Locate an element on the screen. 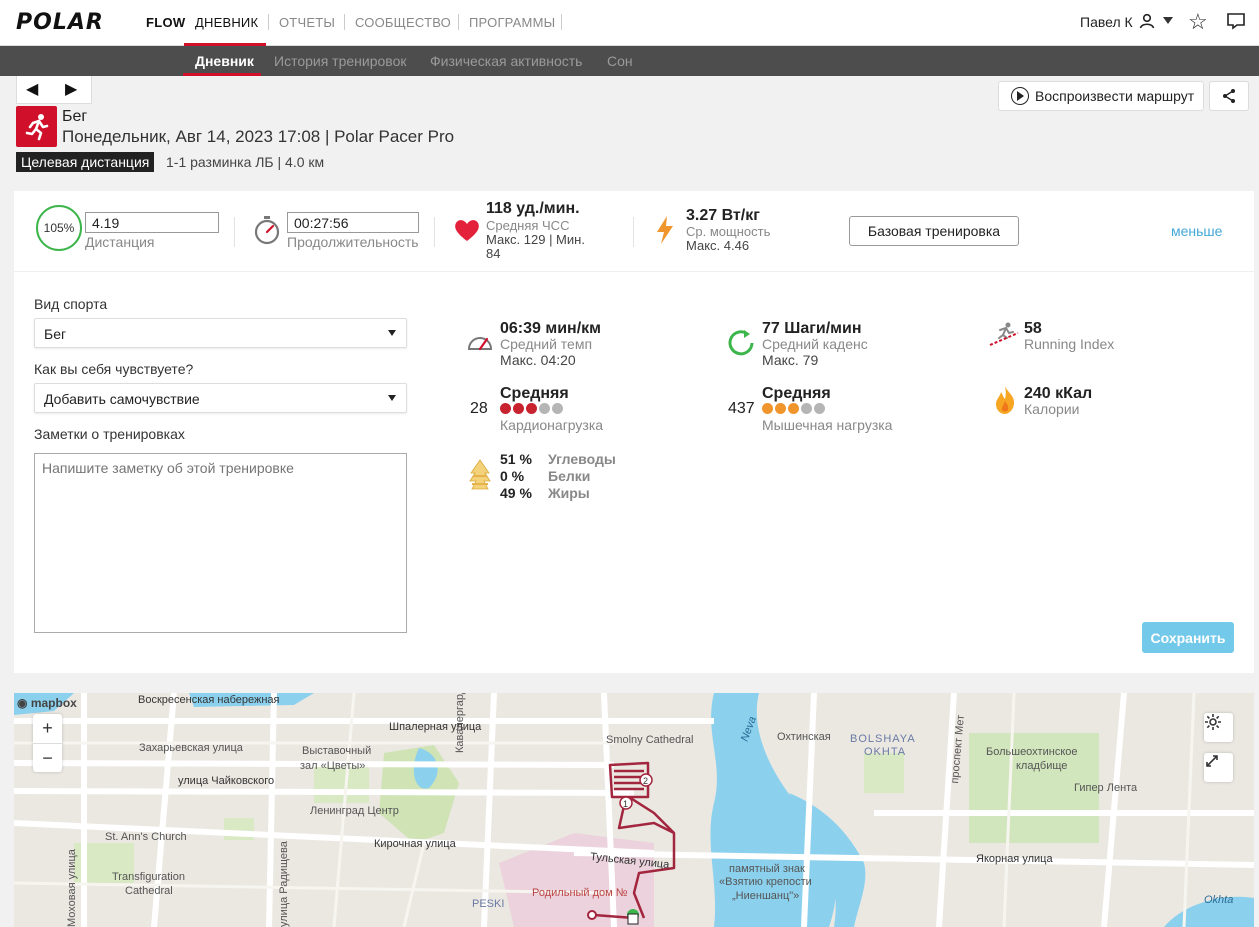  nav-programs: ПРОГРАММЫ is located at coordinates (512, 22).